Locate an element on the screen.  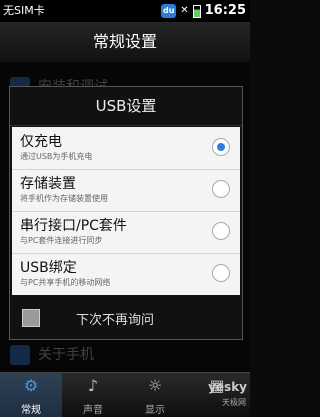
option-charge-only: 仅充电 通过USB为手机充电 is located at coordinates (126, 148).